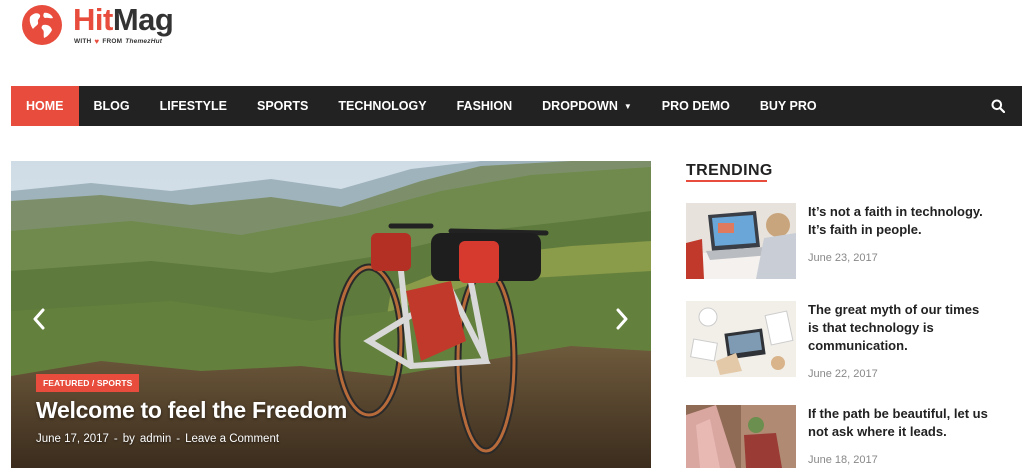  I want to click on nav-label: PRO DEMO, so click(695, 106).